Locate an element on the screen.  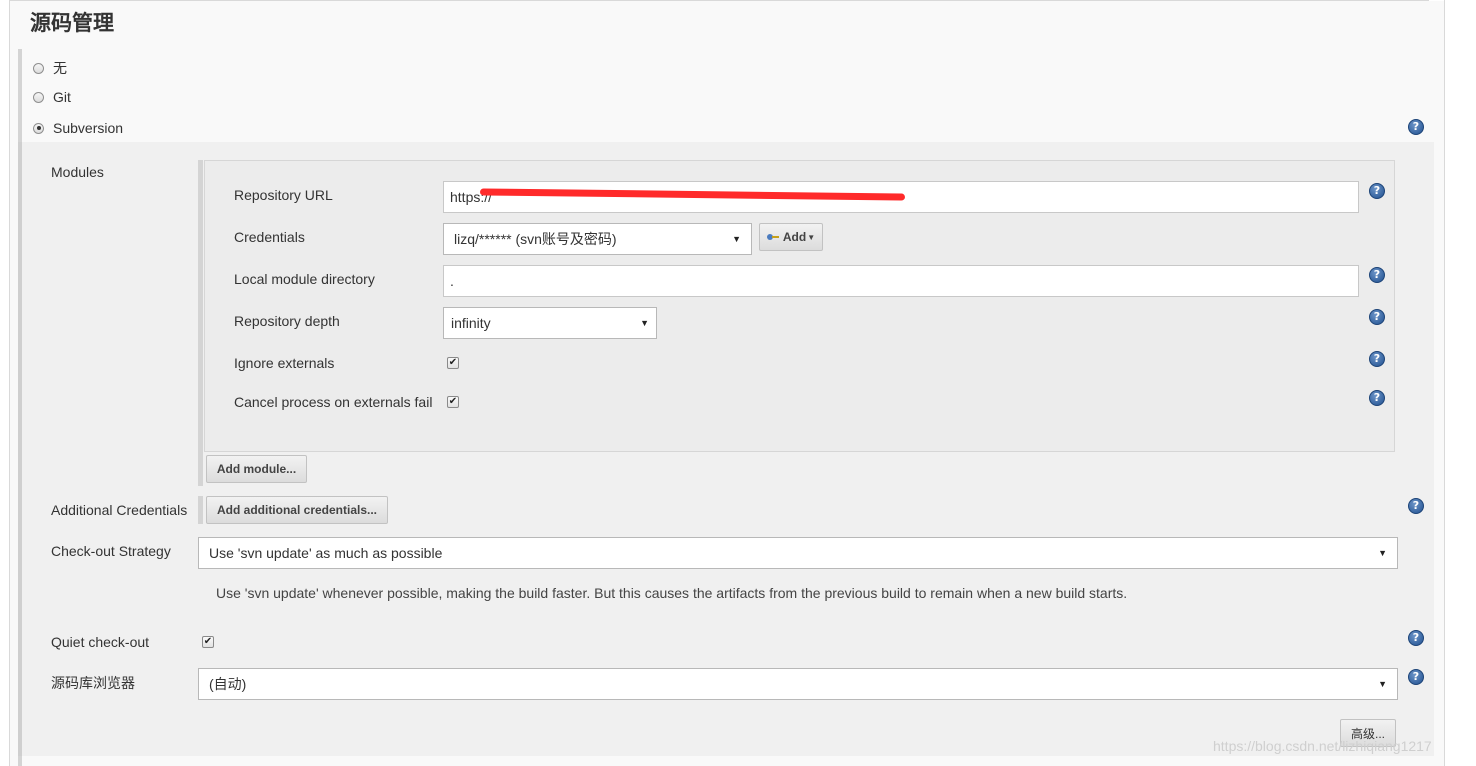
radio-button-none is located at coordinates (38, 68).